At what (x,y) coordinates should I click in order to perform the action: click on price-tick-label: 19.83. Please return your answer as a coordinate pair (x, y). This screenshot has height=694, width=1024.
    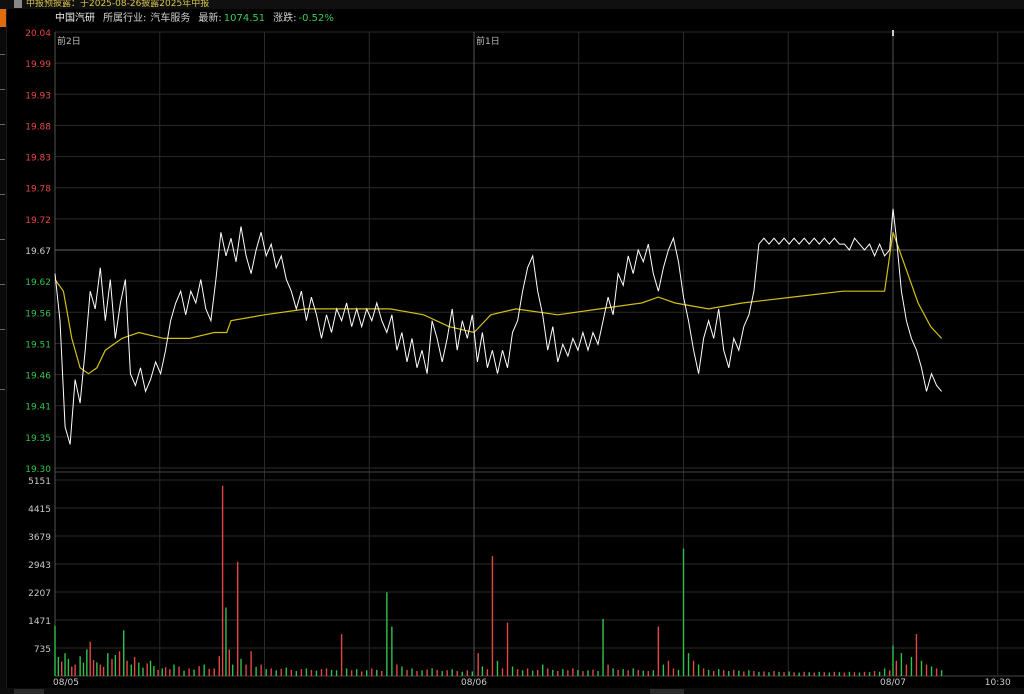
    Looking at the image, I should click on (38, 159).